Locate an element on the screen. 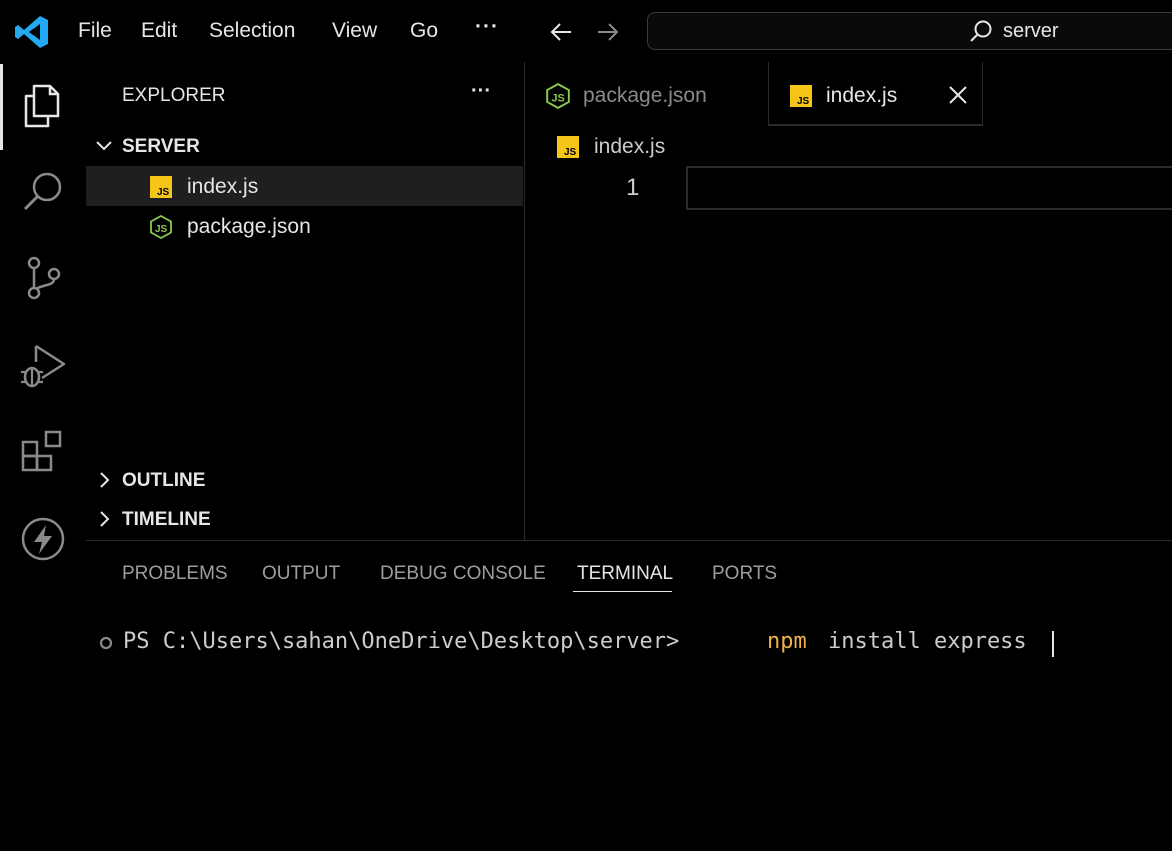 Image resolution: width=1172 pixels, height=851 pixels. close-icon is located at coordinates (958, 95).